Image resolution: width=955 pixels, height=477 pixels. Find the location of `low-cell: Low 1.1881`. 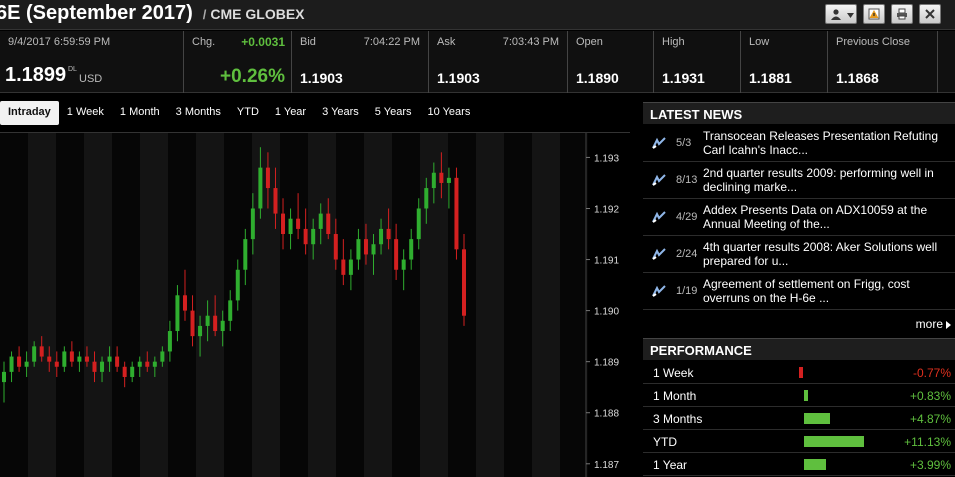

low-cell: Low 1.1881 is located at coordinates (784, 62).